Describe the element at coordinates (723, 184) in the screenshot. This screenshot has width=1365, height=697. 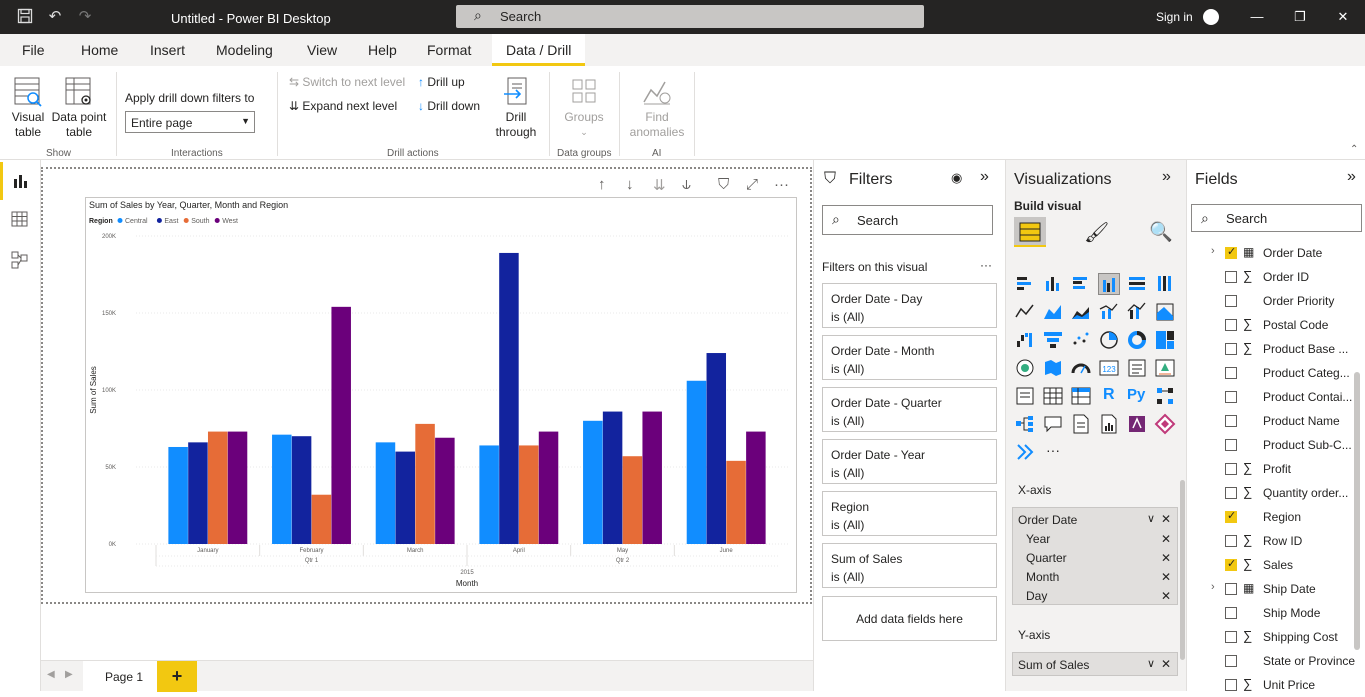
I see `filter-icon: ⛉` at that location.